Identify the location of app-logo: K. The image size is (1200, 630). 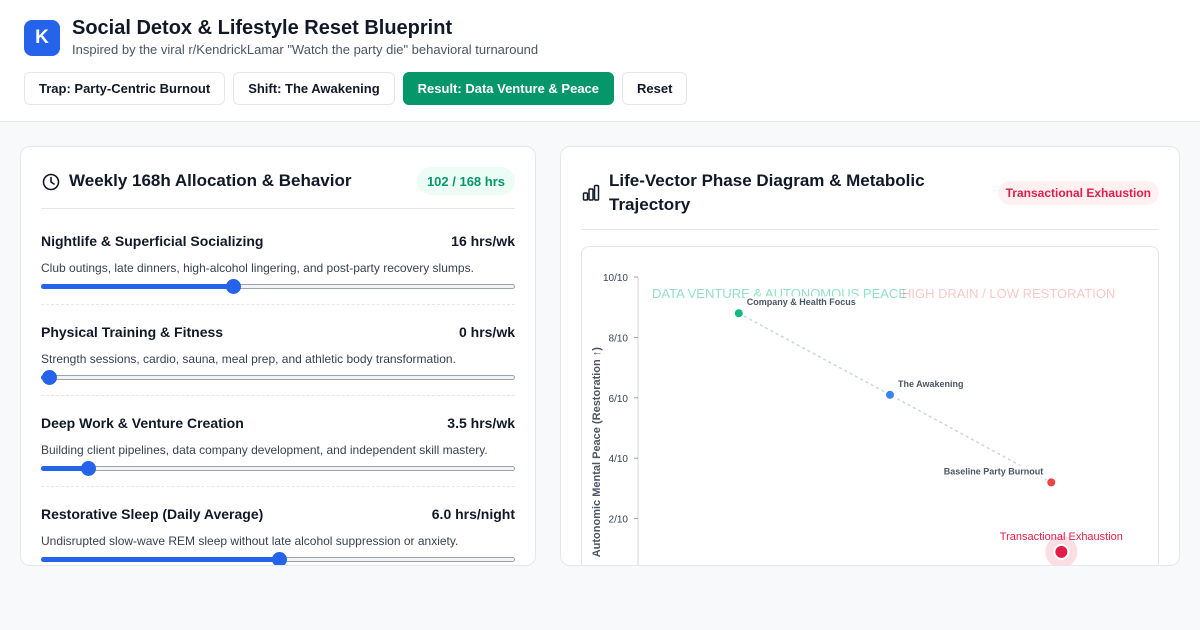
(42, 38).